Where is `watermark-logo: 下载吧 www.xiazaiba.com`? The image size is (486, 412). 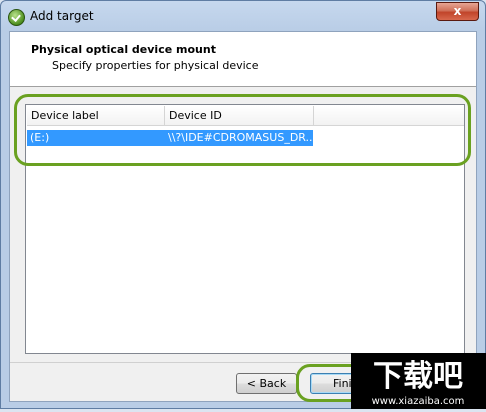 watermark-logo: 下载吧 www.xiazaiba.com is located at coordinates (418, 381).